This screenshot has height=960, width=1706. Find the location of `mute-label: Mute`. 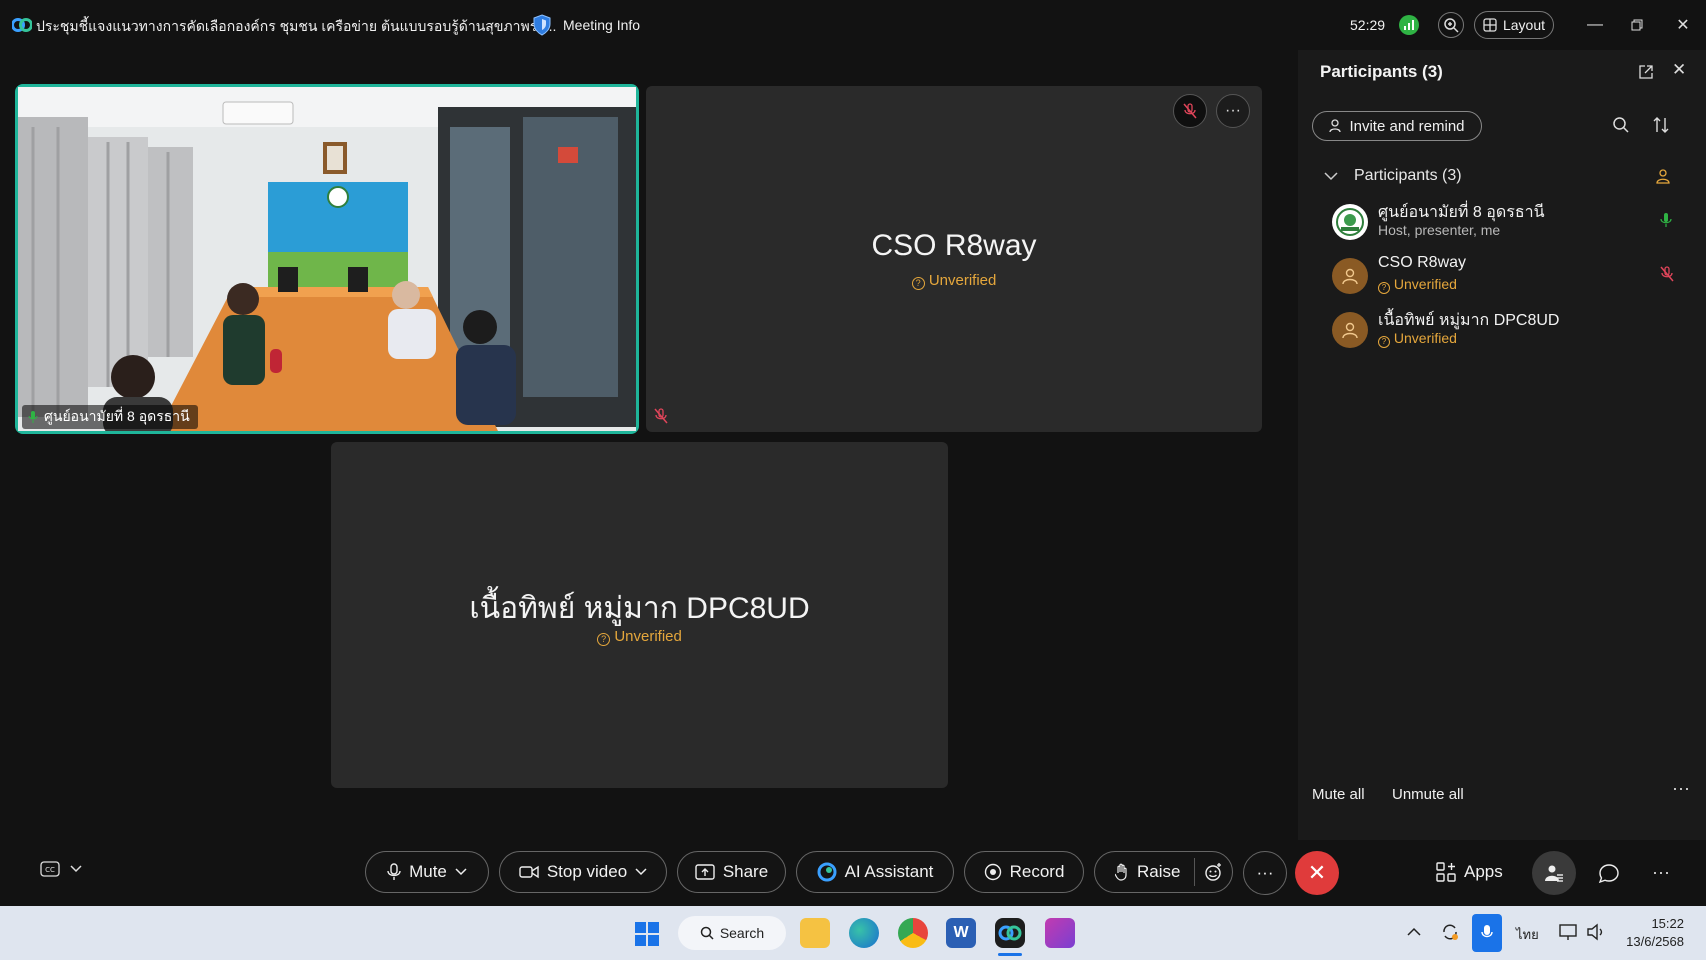

mute-label: Mute is located at coordinates (428, 871).